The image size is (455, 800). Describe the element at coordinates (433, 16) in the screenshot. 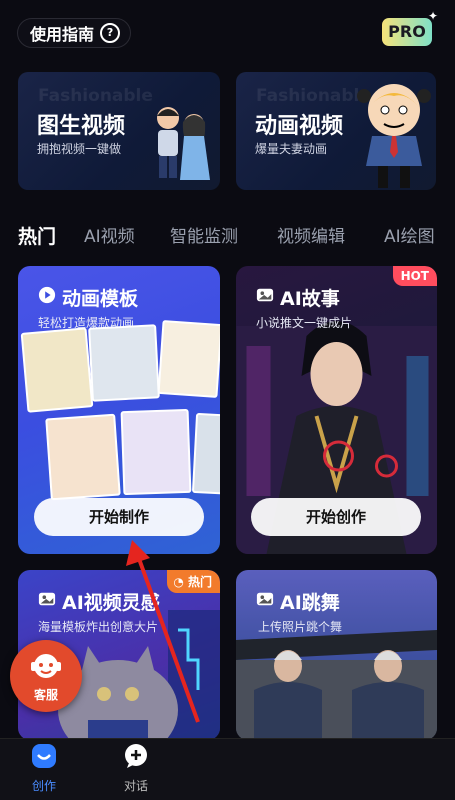

I see `sparkle-icon: ✦` at that location.